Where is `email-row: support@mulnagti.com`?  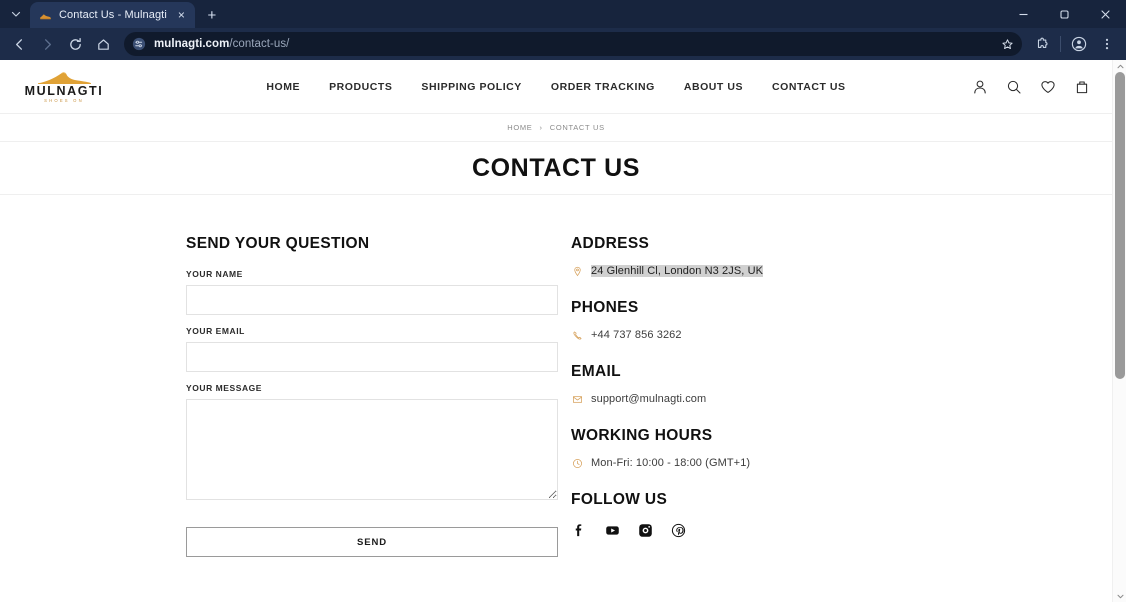 email-row: support@mulnagti.com is located at coordinates (736, 399).